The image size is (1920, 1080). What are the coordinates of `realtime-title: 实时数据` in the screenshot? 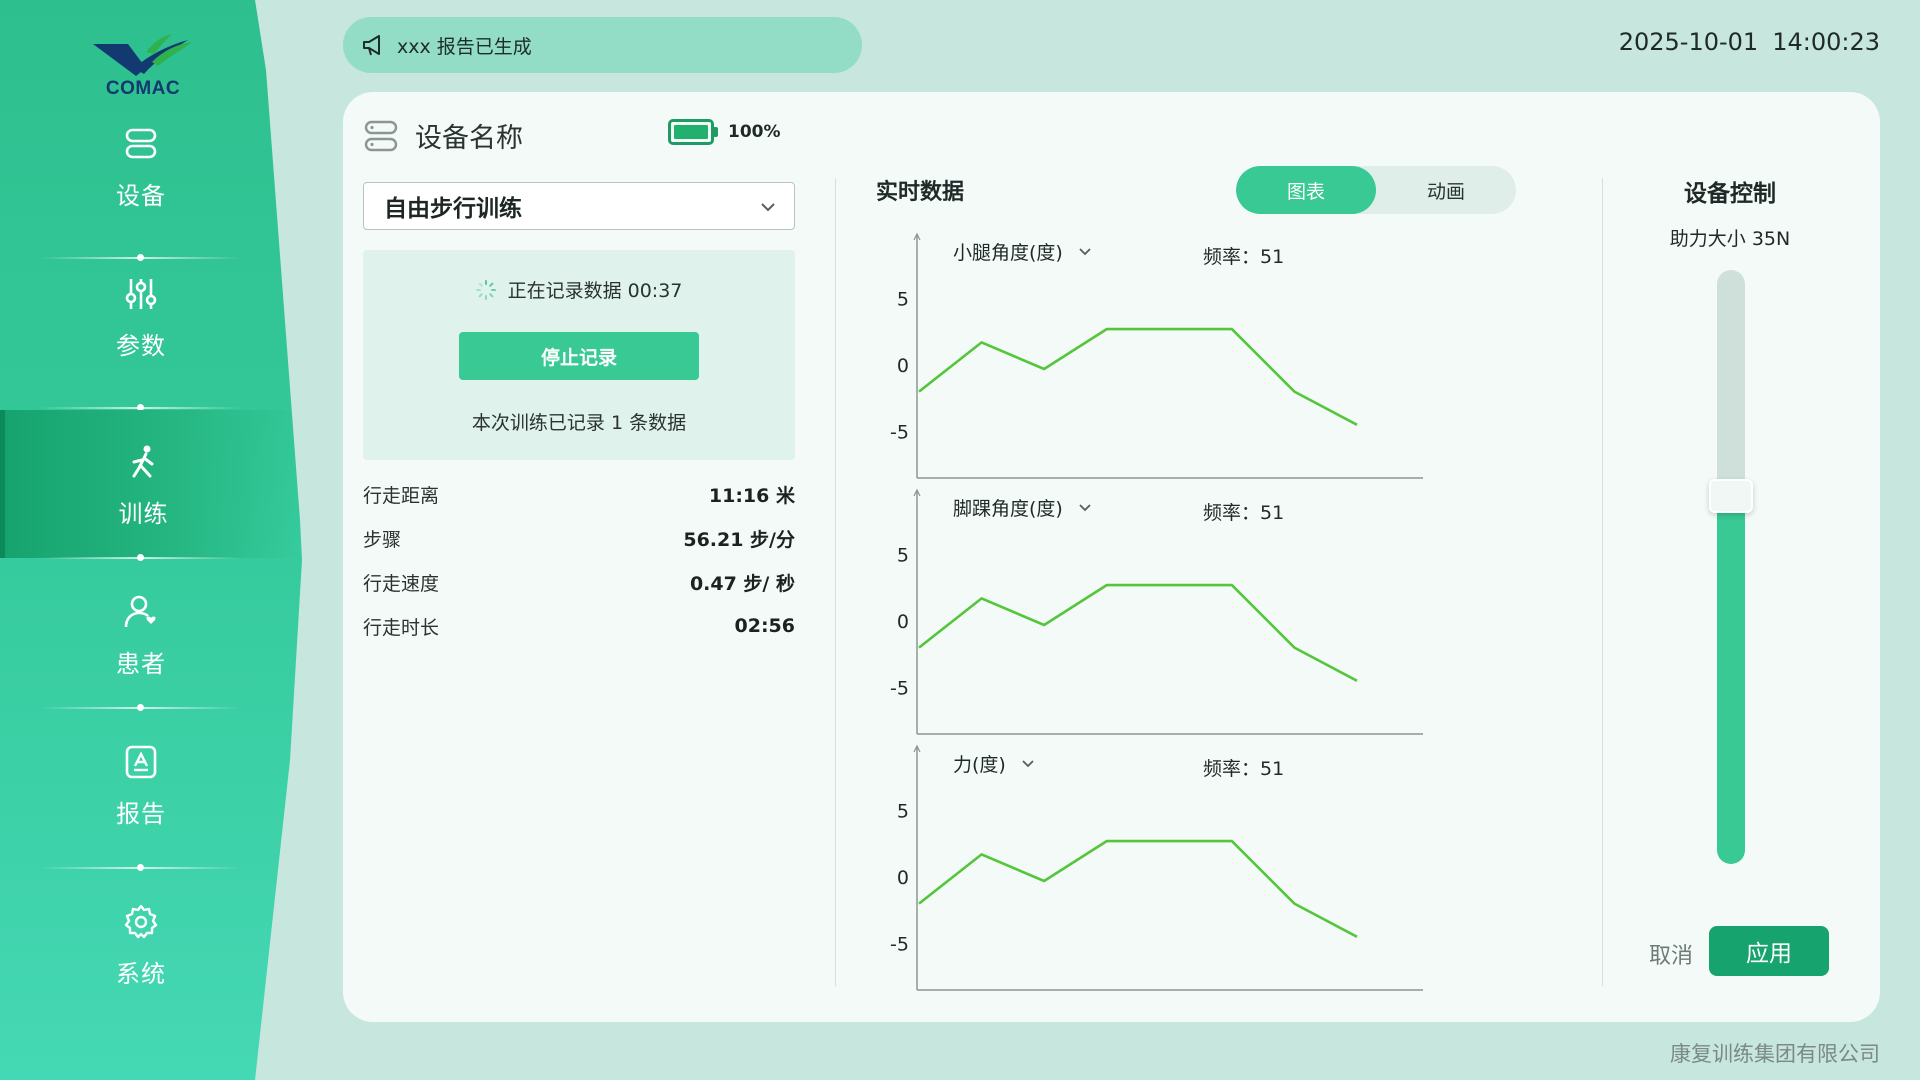 It's located at (920, 192).